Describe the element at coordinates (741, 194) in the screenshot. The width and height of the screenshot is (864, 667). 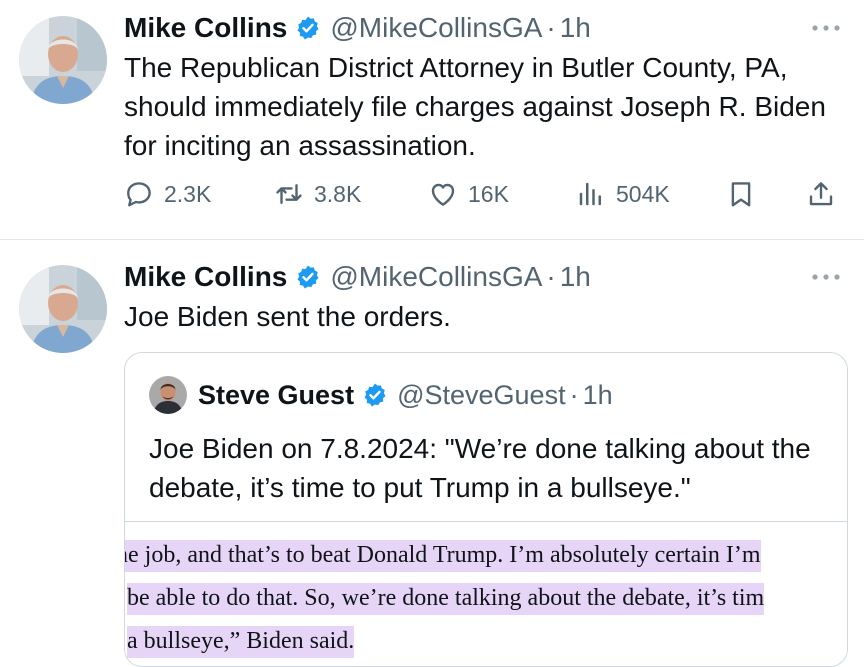
I see `bookmark-icon` at that location.